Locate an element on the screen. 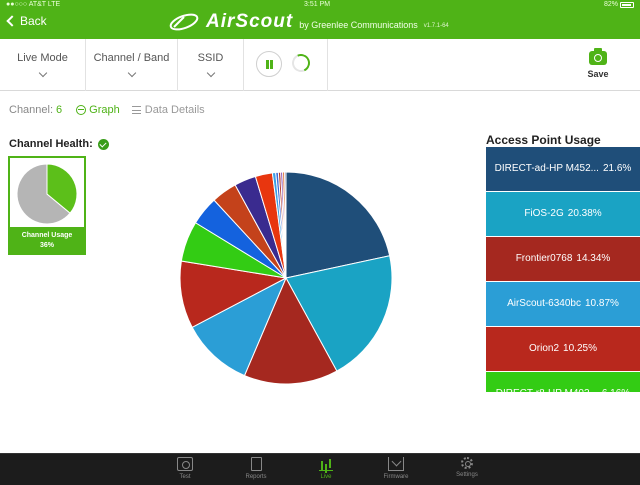  tab-graph: Graph is located at coordinates (98, 110).